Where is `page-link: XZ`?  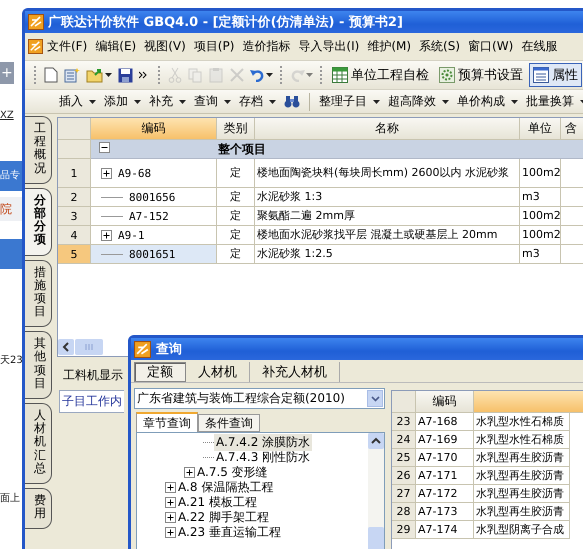
page-link: XZ is located at coordinates (11, 115).